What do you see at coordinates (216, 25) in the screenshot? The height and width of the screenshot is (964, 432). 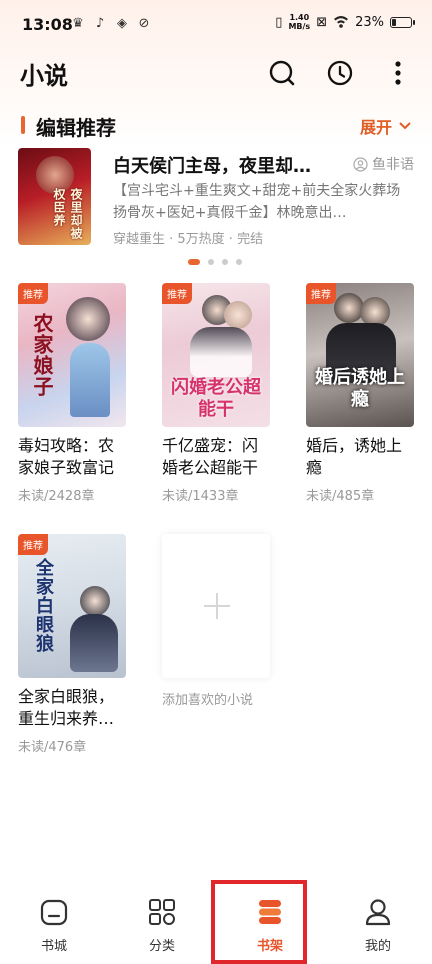 I see `status-bar: 13:08 ♛ ♪ ◈ ⊘ ▯ 1.40 MB/s ⊠ 23%` at bounding box center [216, 25].